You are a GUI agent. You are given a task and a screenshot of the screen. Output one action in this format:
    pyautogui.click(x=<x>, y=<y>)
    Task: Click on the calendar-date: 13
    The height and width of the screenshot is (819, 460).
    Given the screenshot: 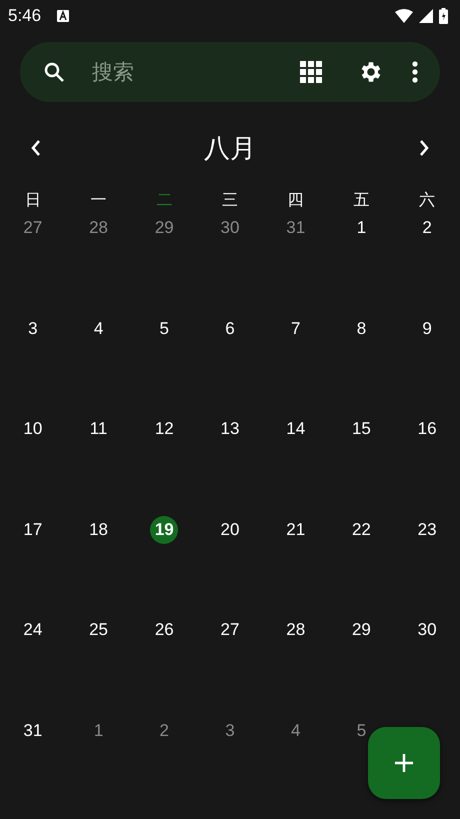 What is the action you would take?
    pyautogui.click(x=230, y=429)
    